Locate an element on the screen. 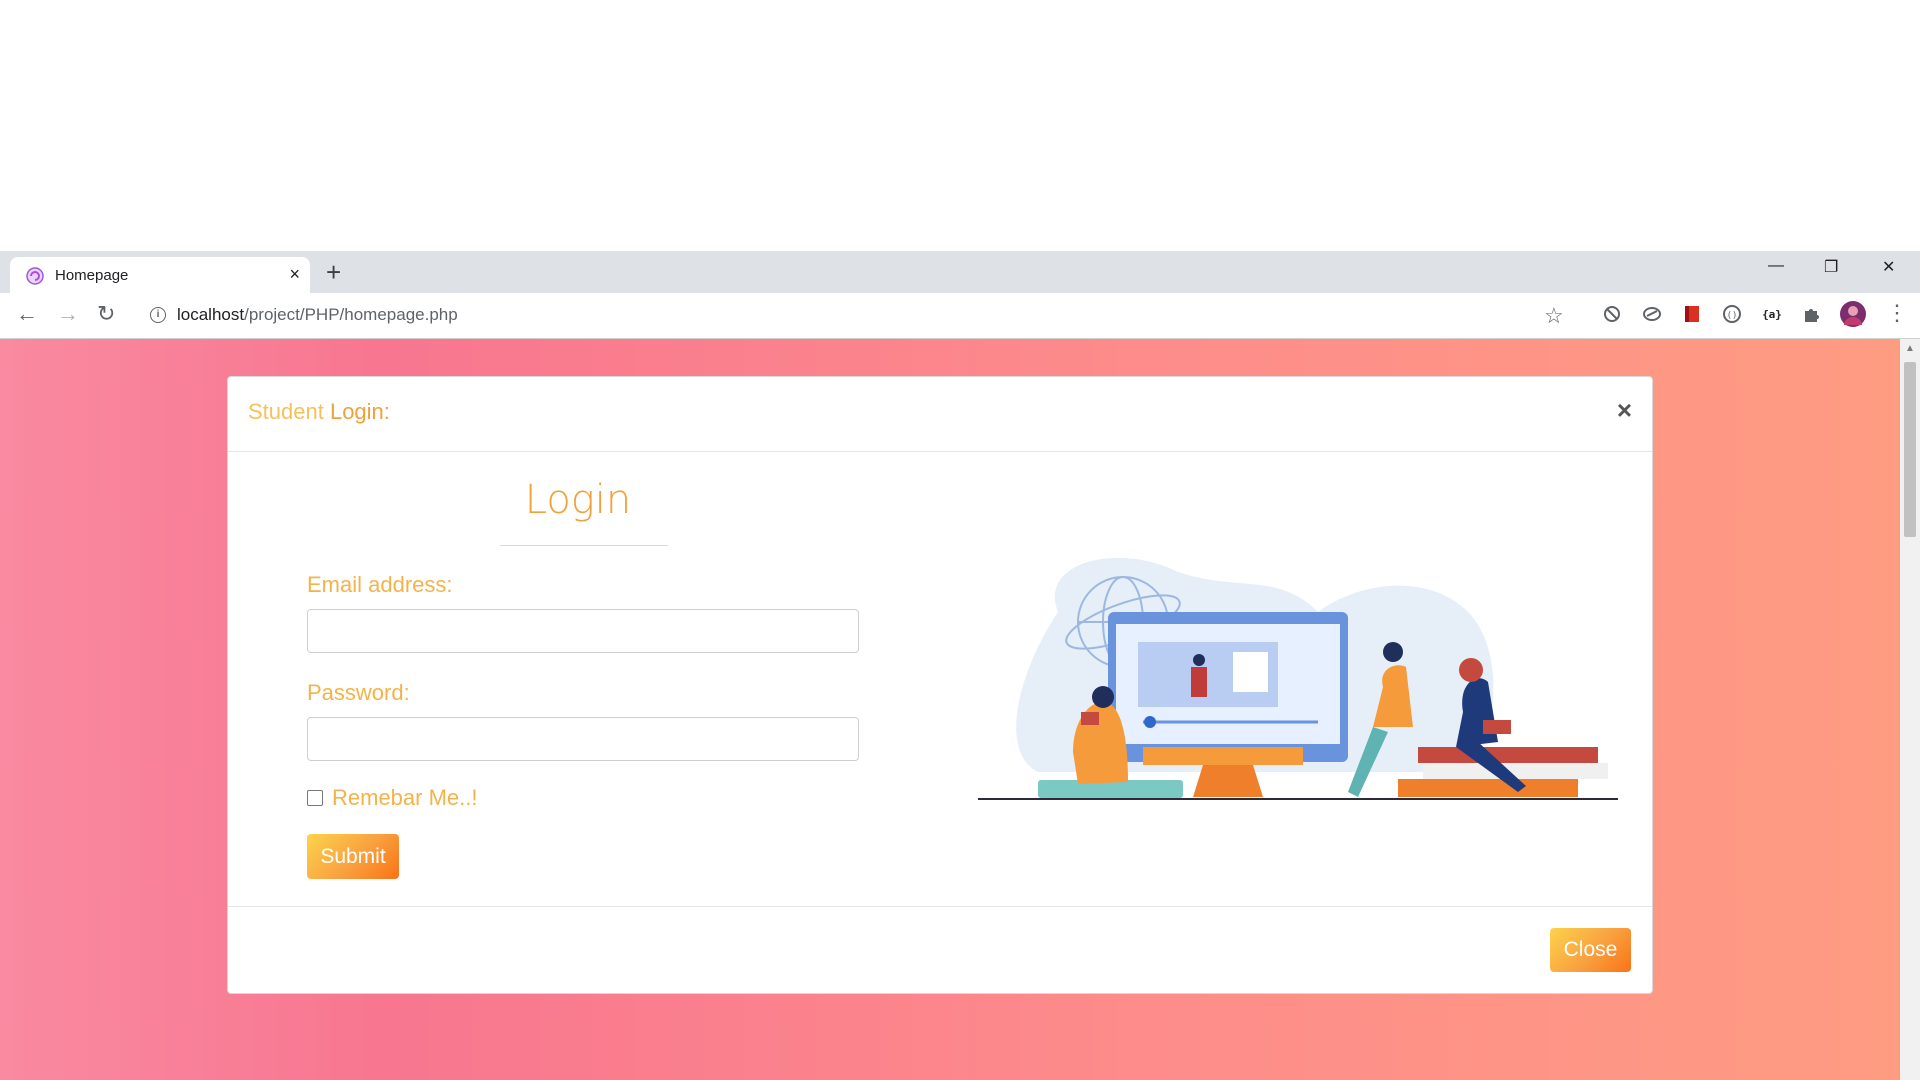  bookmark-star-icon: ☆ is located at coordinates (1554, 316).